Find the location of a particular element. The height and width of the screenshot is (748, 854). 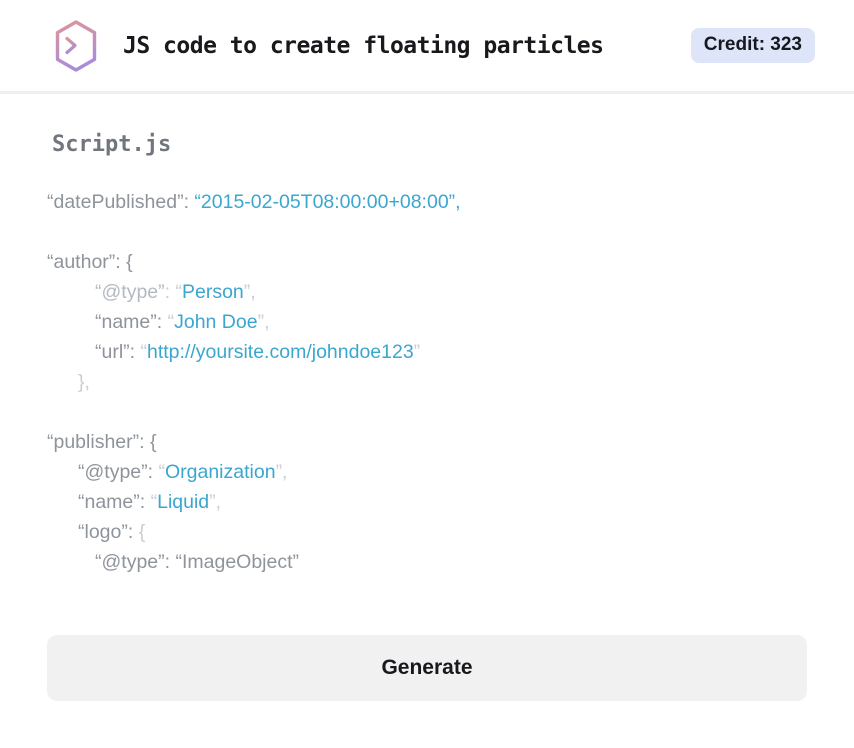

code-line: “author”: { is located at coordinates (427, 262).